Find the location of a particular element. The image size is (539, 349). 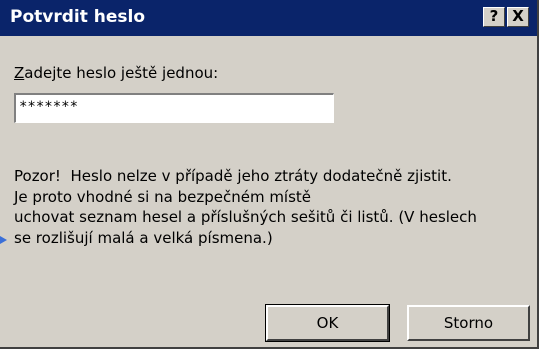

dialog-title: Potvrdit heslo is located at coordinates (78, 17).